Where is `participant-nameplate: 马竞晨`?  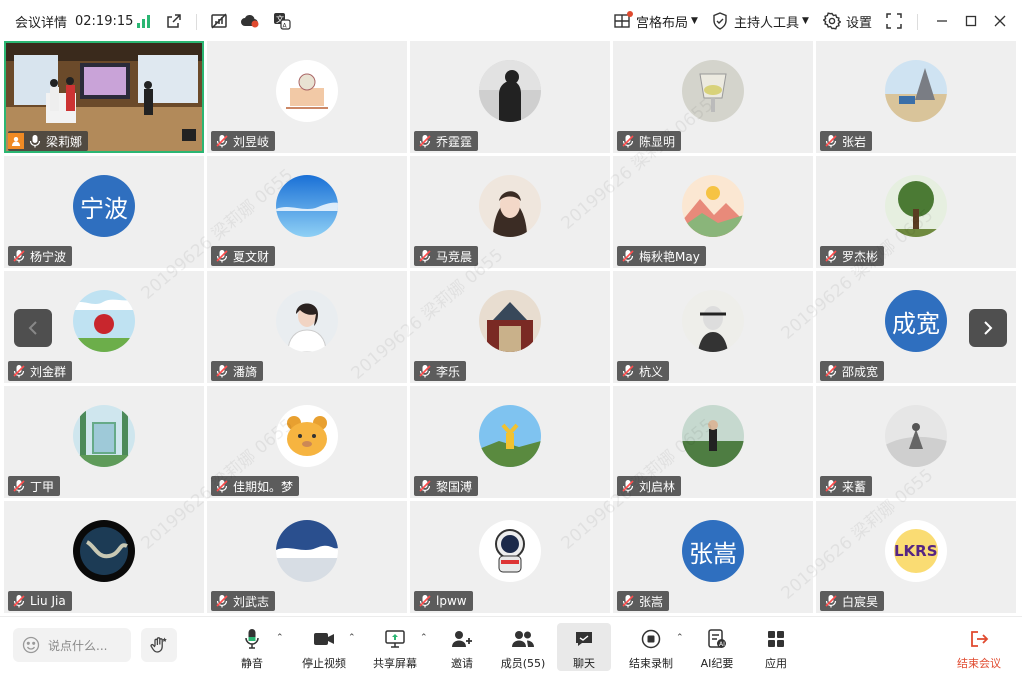 participant-nameplate: 马竞晨 is located at coordinates (446, 256).